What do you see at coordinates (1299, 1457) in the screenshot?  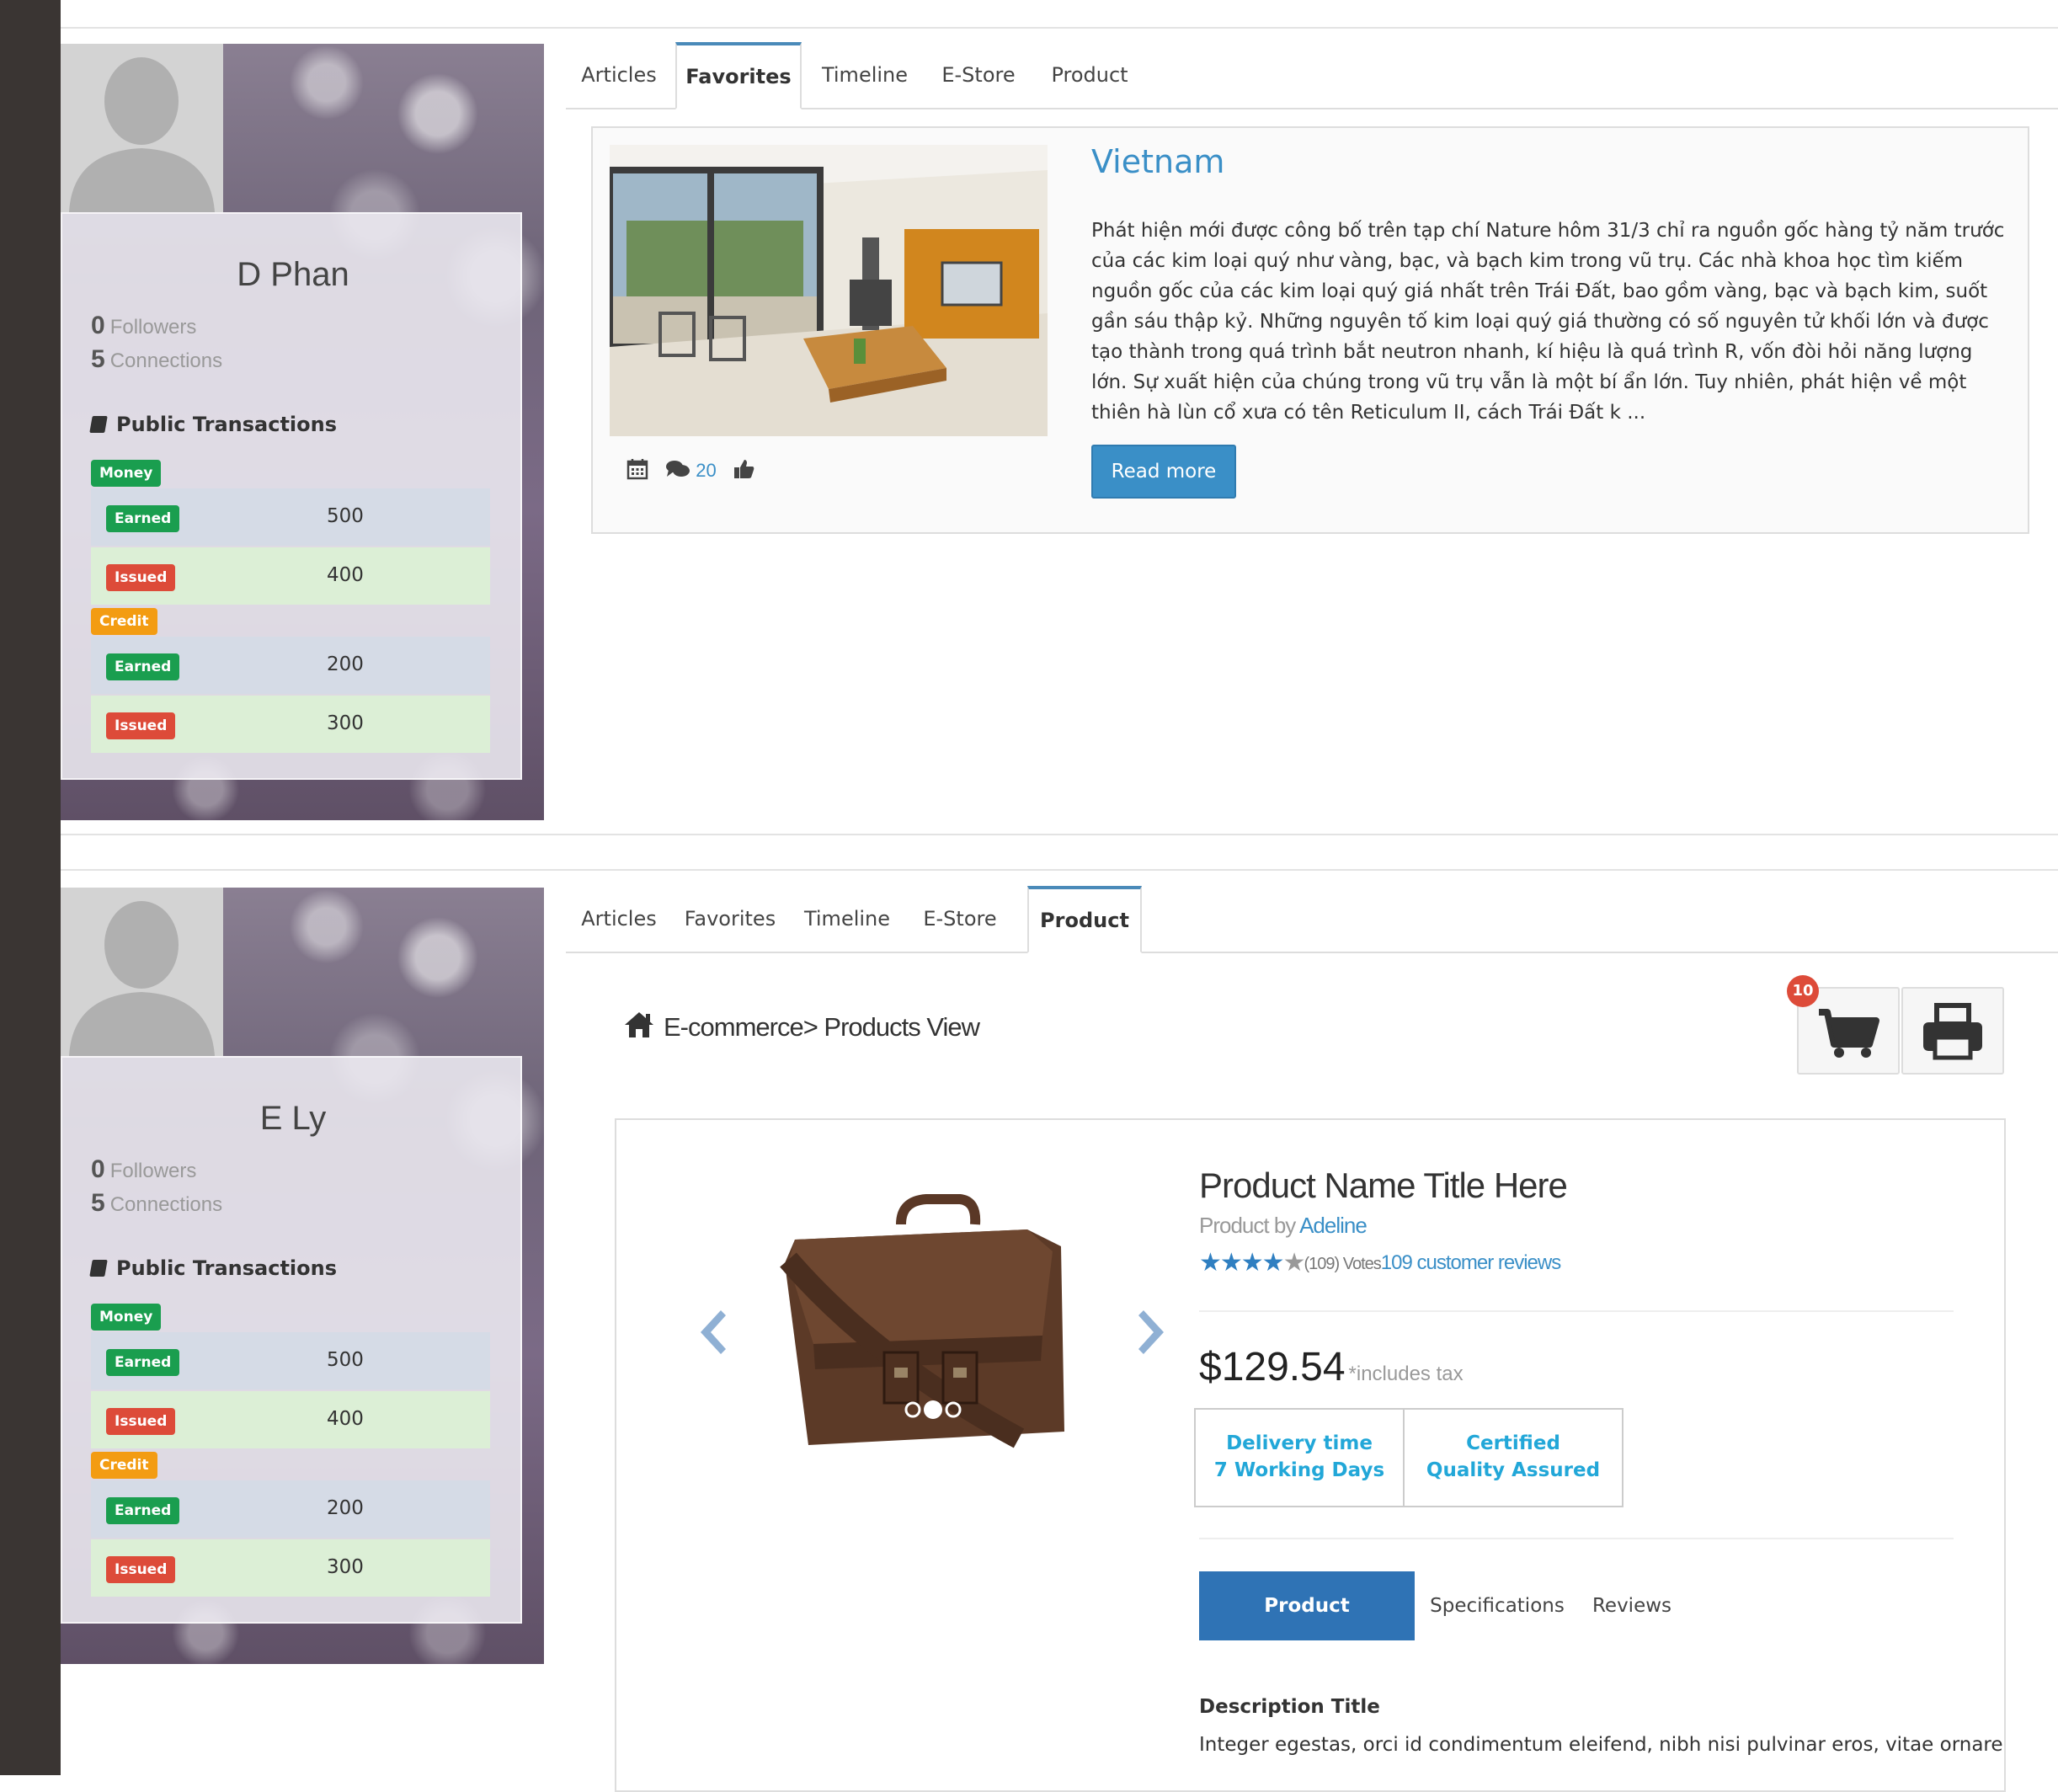 I see `delivery-time-box: Delivery time 7 Working Days` at bounding box center [1299, 1457].